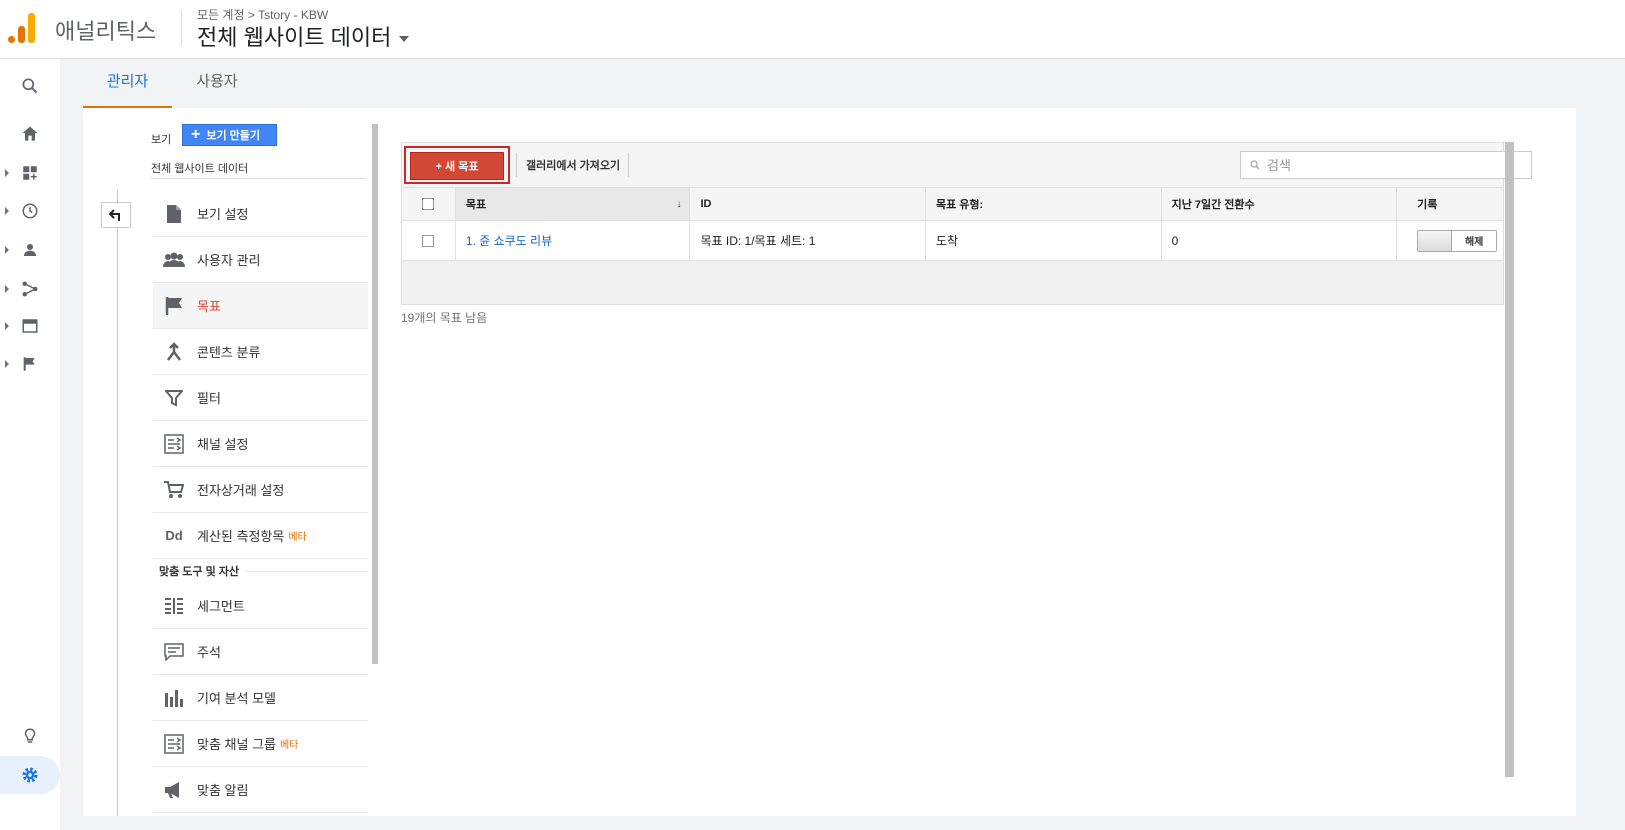 This screenshot has height=830, width=1625. What do you see at coordinates (260, 260) in the screenshot?
I see `sidebar-item-user-management: 사용자 관리` at bounding box center [260, 260].